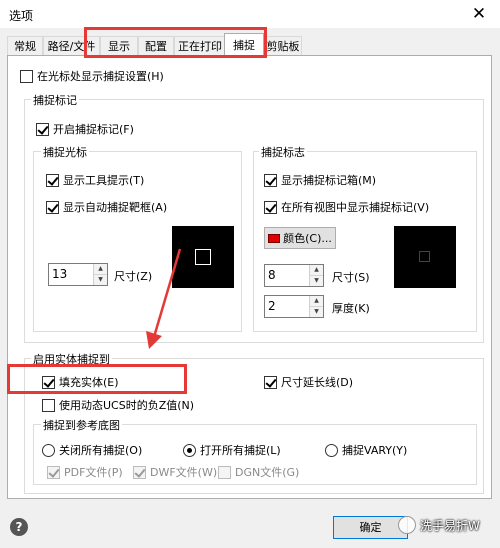 This screenshot has height=548, width=500. What do you see at coordinates (287, 306) in the screenshot?
I see `marker-thickness-value: 2` at bounding box center [287, 306].